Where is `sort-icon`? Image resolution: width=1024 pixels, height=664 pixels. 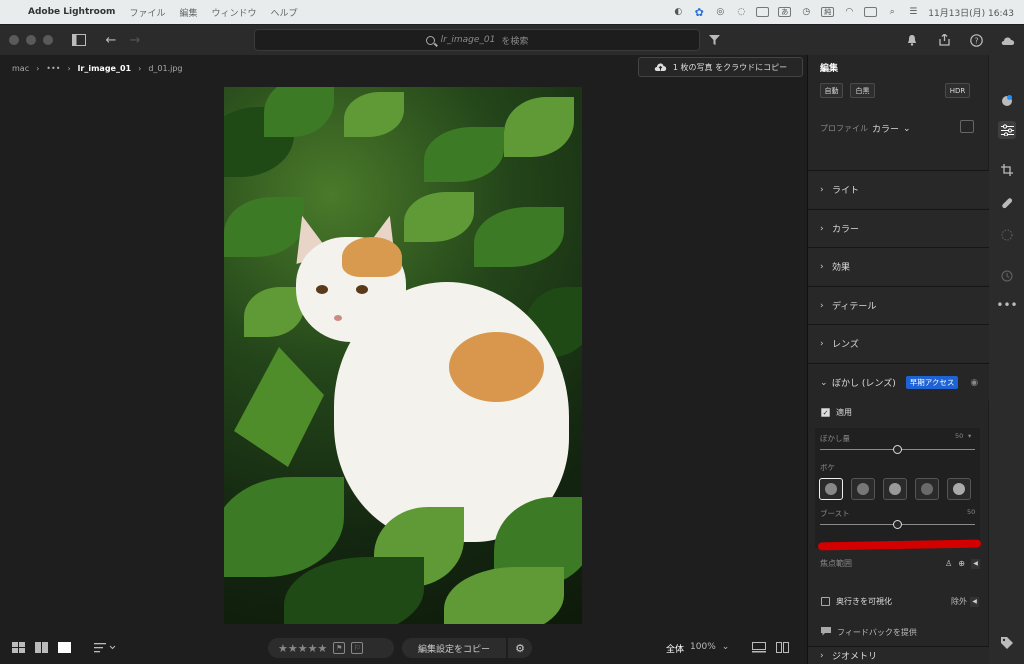
sort-icon is located at coordinates (105, 649).